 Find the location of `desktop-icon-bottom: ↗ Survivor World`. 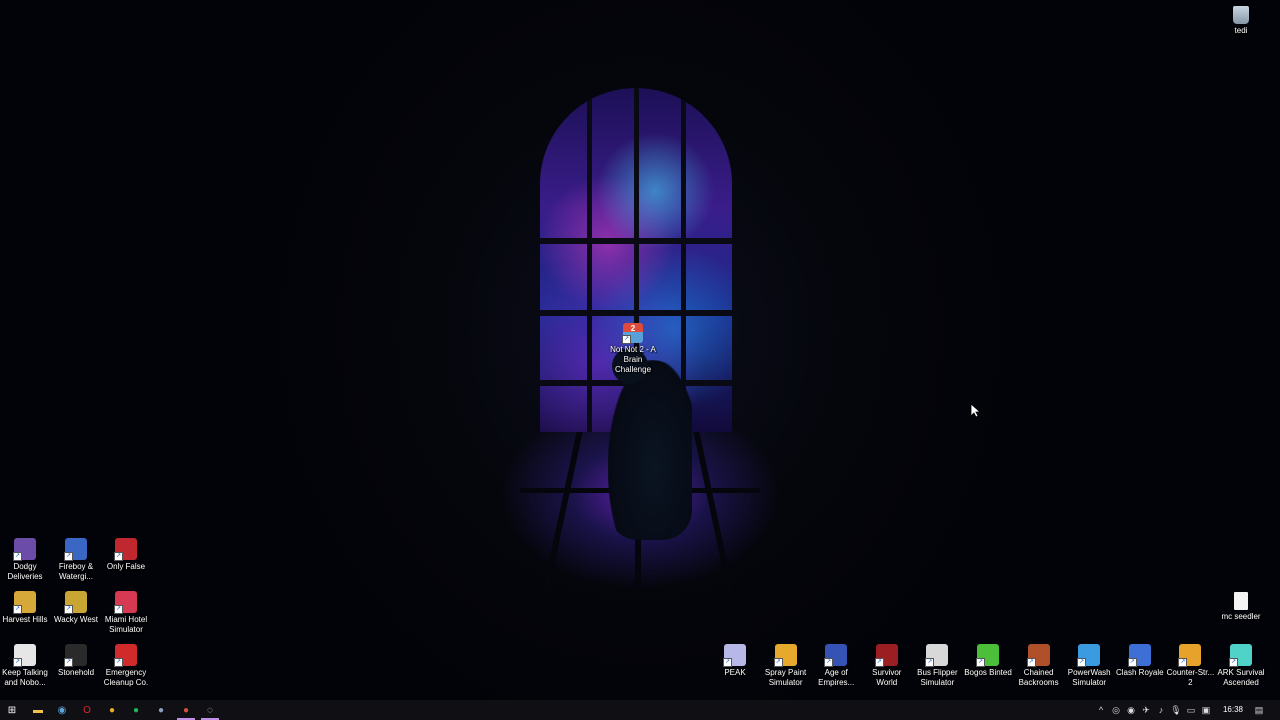

desktop-icon-bottom: ↗ Survivor World is located at coordinates (887, 666).